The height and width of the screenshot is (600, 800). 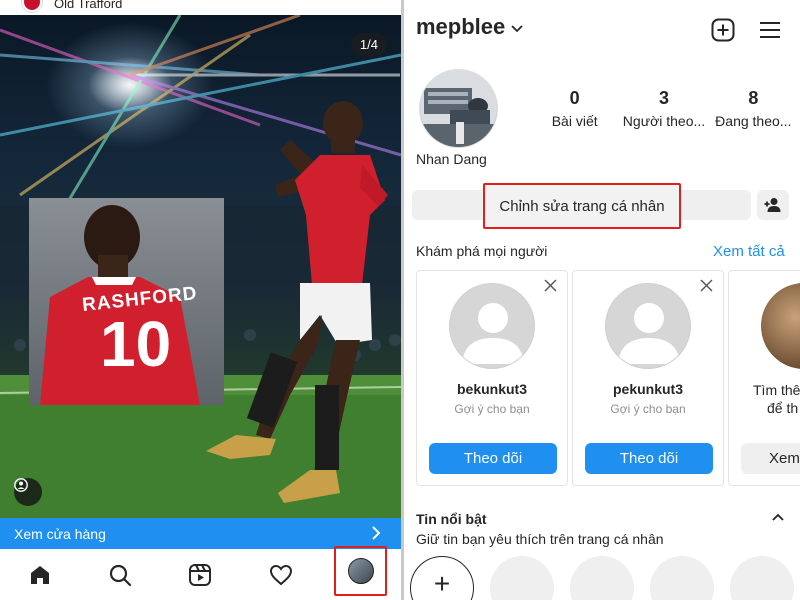 I want to click on add-person-icon, so click(x=772, y=205).